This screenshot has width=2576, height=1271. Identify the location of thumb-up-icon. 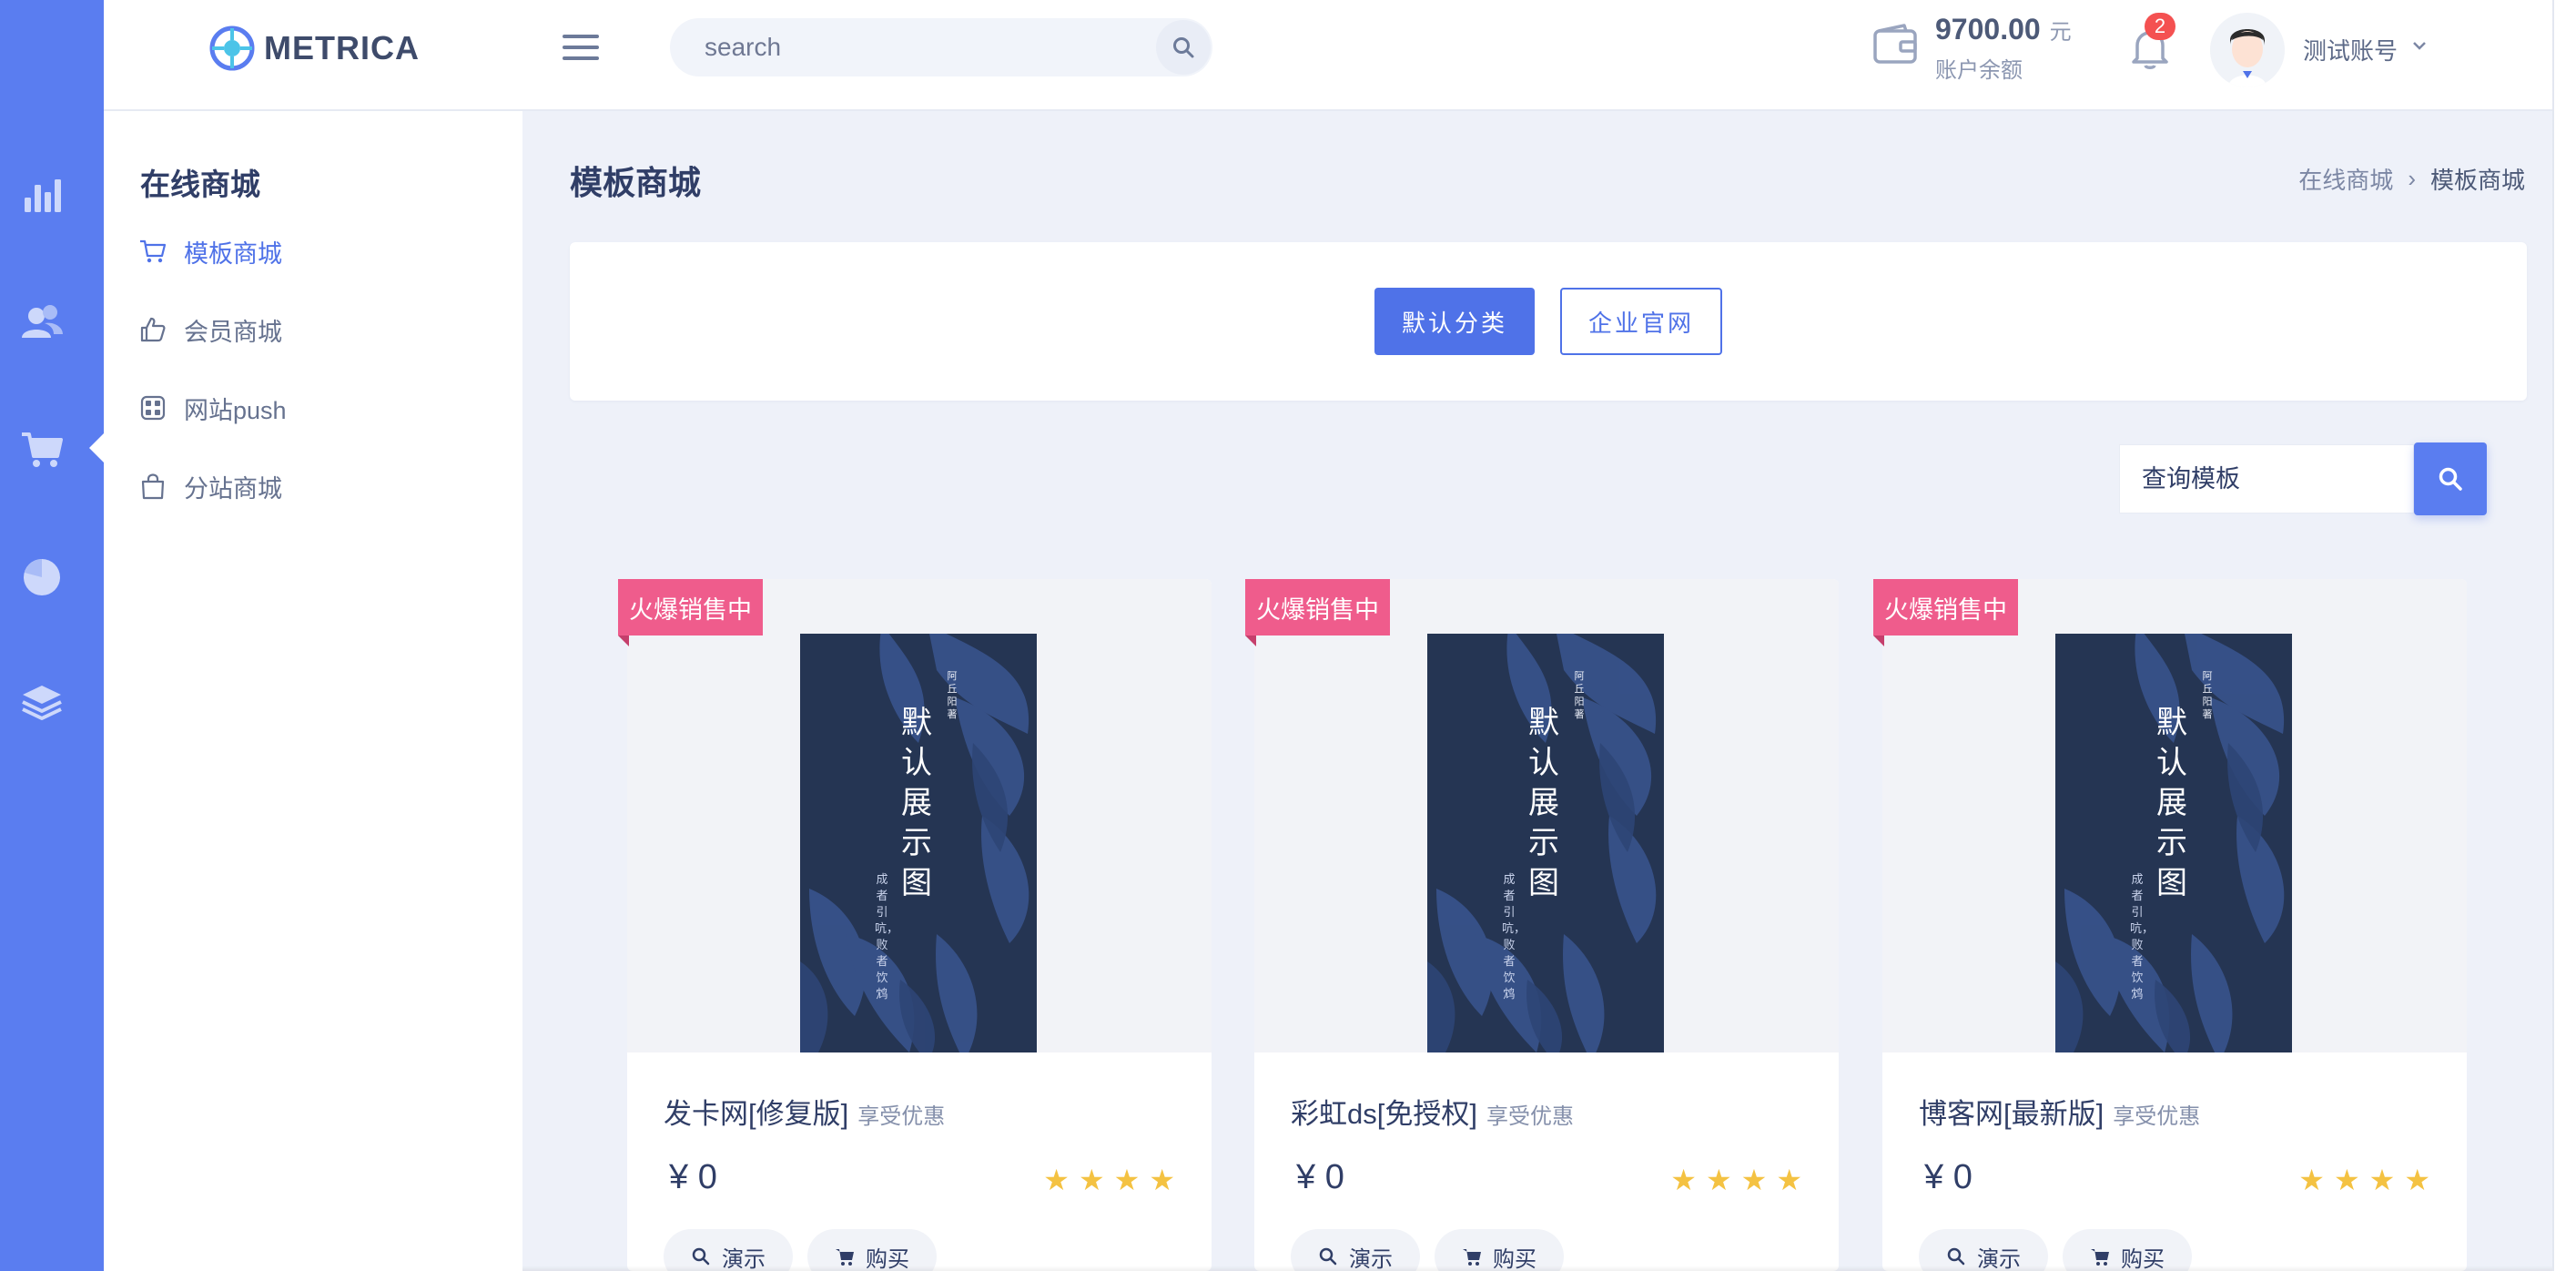
(153, 330).